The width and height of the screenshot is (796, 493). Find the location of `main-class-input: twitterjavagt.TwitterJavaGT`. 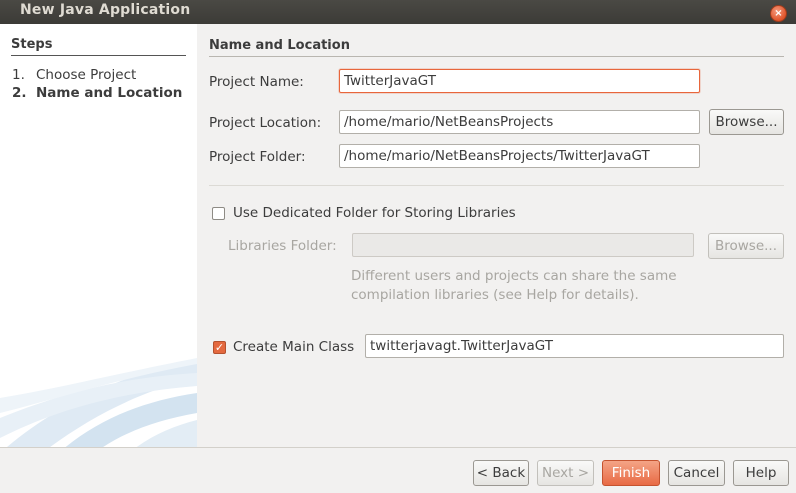

main-class-input: twitterjavagt.TwitterJavaGT is located at coordinates (574, 346).